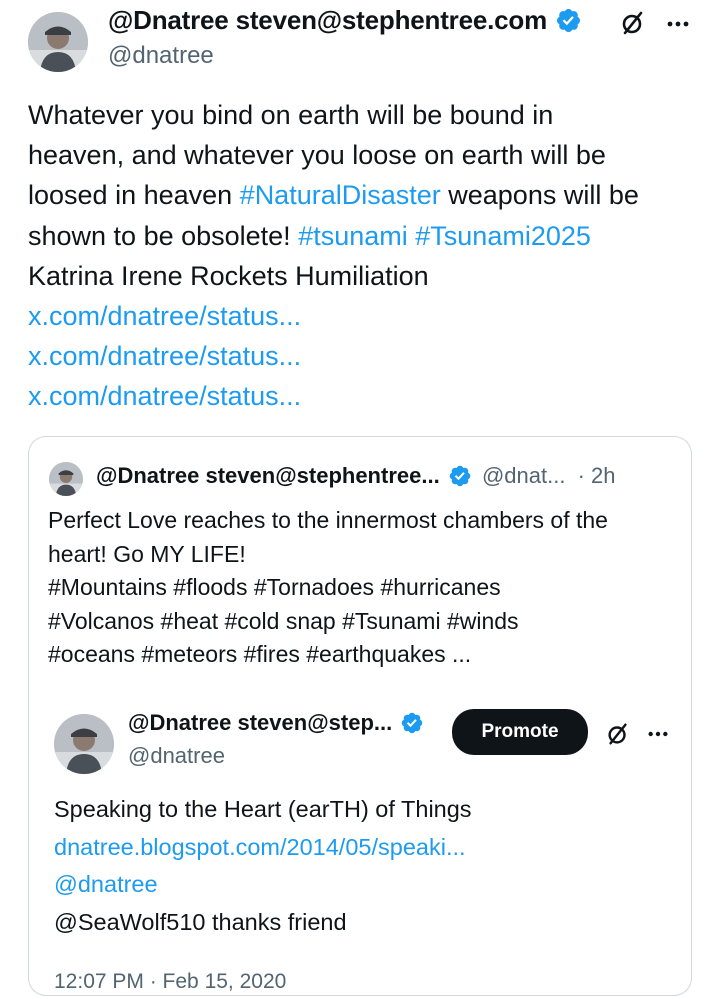 This screenshot has height=999, width=718. Describe the element at coordinates (263, 809) in the screenshot. I see `inner-title: Speaking to the Heart (earTH) of Things` at that location.